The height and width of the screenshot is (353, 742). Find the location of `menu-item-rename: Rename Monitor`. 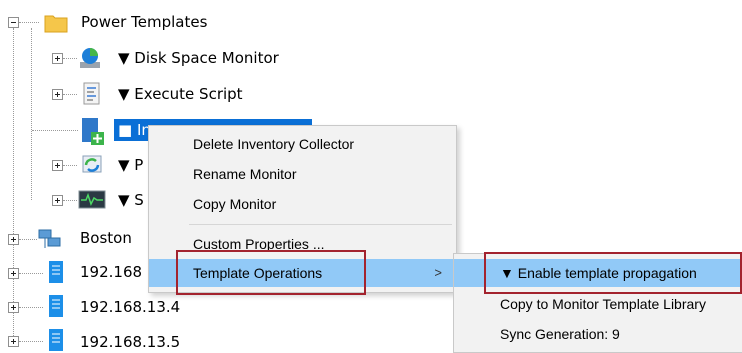

menu-item-rename: Rename Monitor is located at coordinates (302, 174).